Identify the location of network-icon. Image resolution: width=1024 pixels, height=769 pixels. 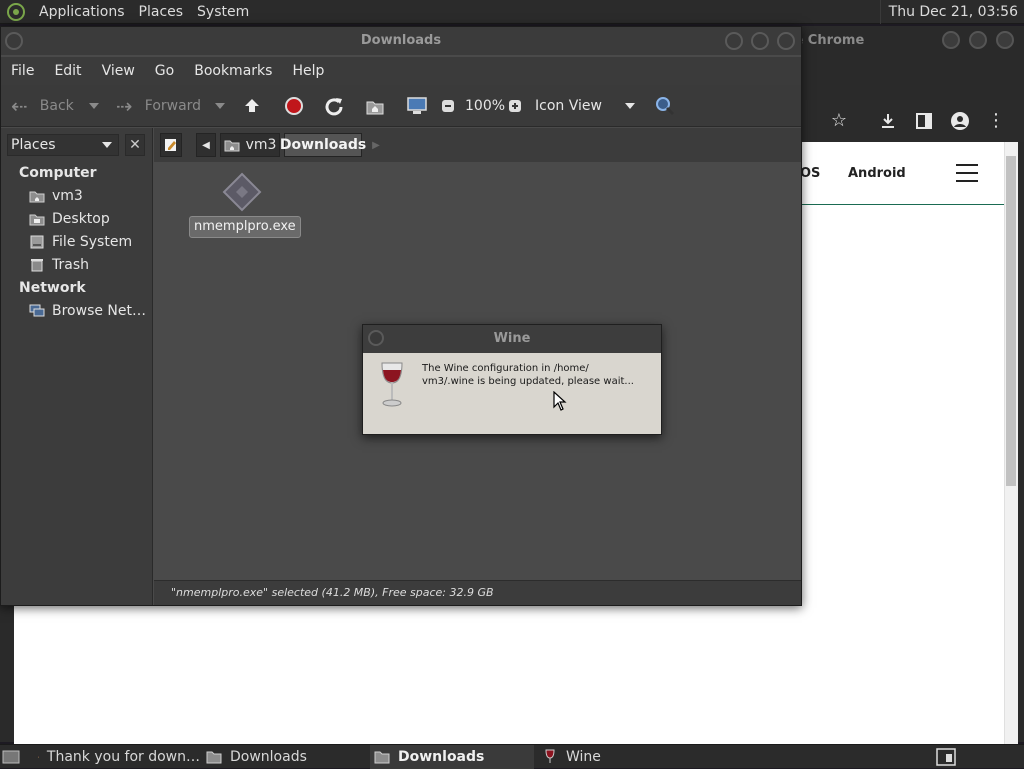
(37, 311).